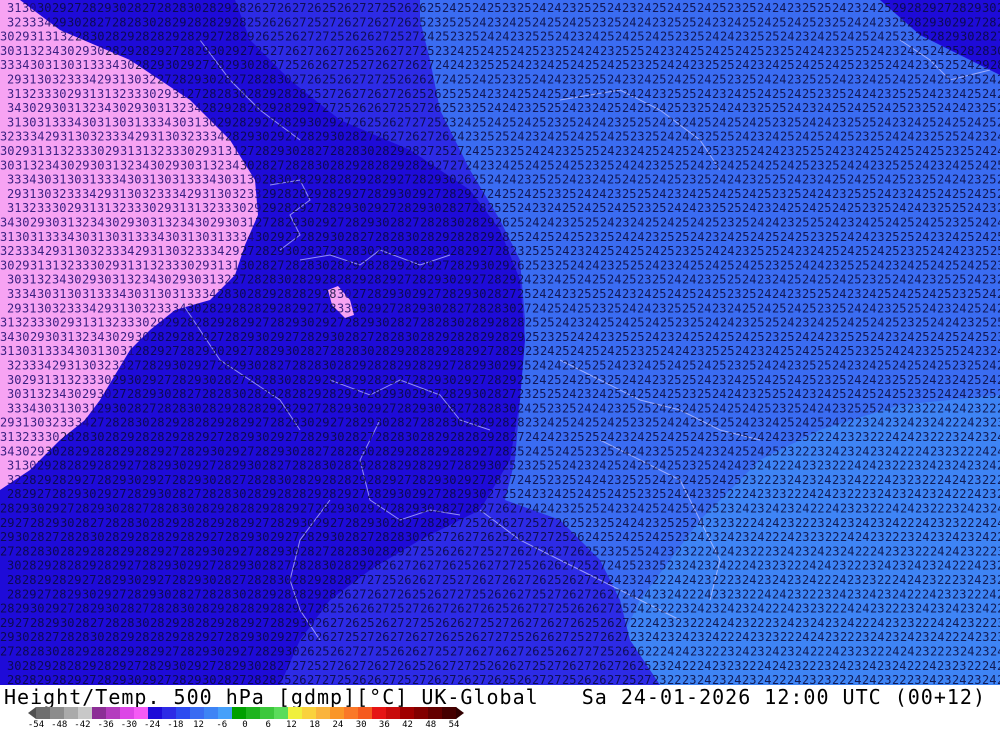  Describe the element at coordinates (454, 725) in the screenshot. I see `colorbar-tick-label: 54` at that location.